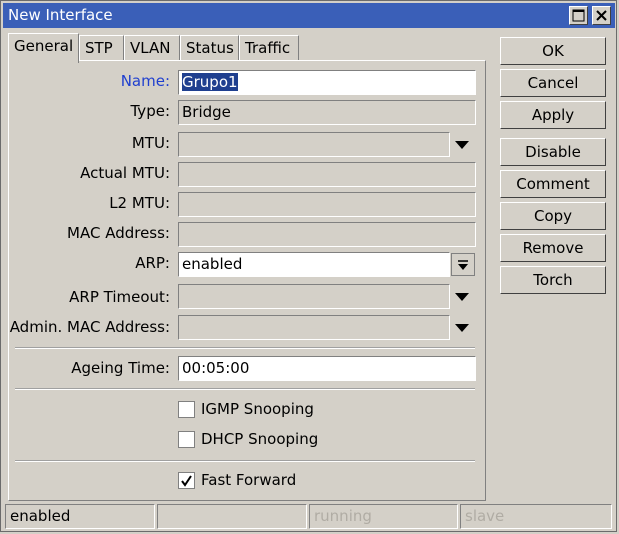 The width and height of the screenshot is (619, 534). What do you see at coordinates (232, 516) in the screenshot?
I see `status-empty` at bounding box center [232, 516].